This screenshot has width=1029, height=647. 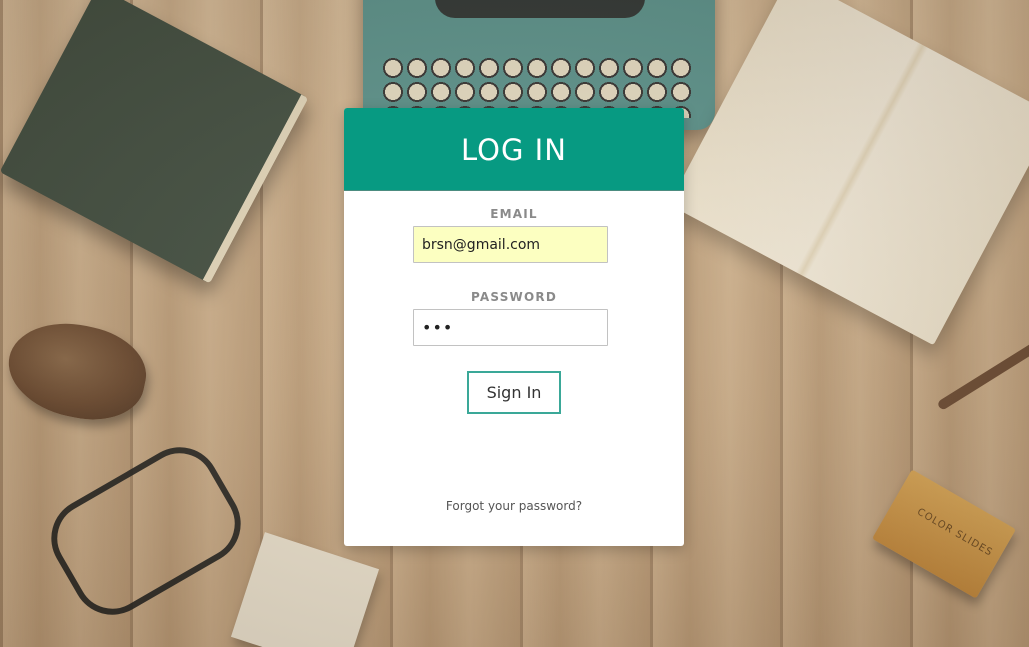 I want to click on login-title: LOG IN, so click(x=514, y=150).